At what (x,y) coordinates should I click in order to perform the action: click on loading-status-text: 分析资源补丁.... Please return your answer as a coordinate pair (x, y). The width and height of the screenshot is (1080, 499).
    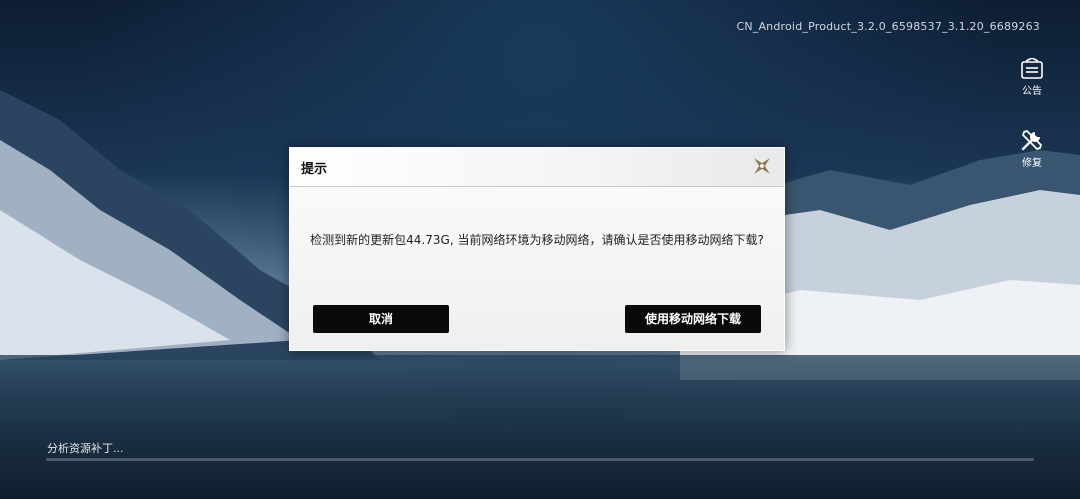
    Looking at the image, I should click on (85, 448).